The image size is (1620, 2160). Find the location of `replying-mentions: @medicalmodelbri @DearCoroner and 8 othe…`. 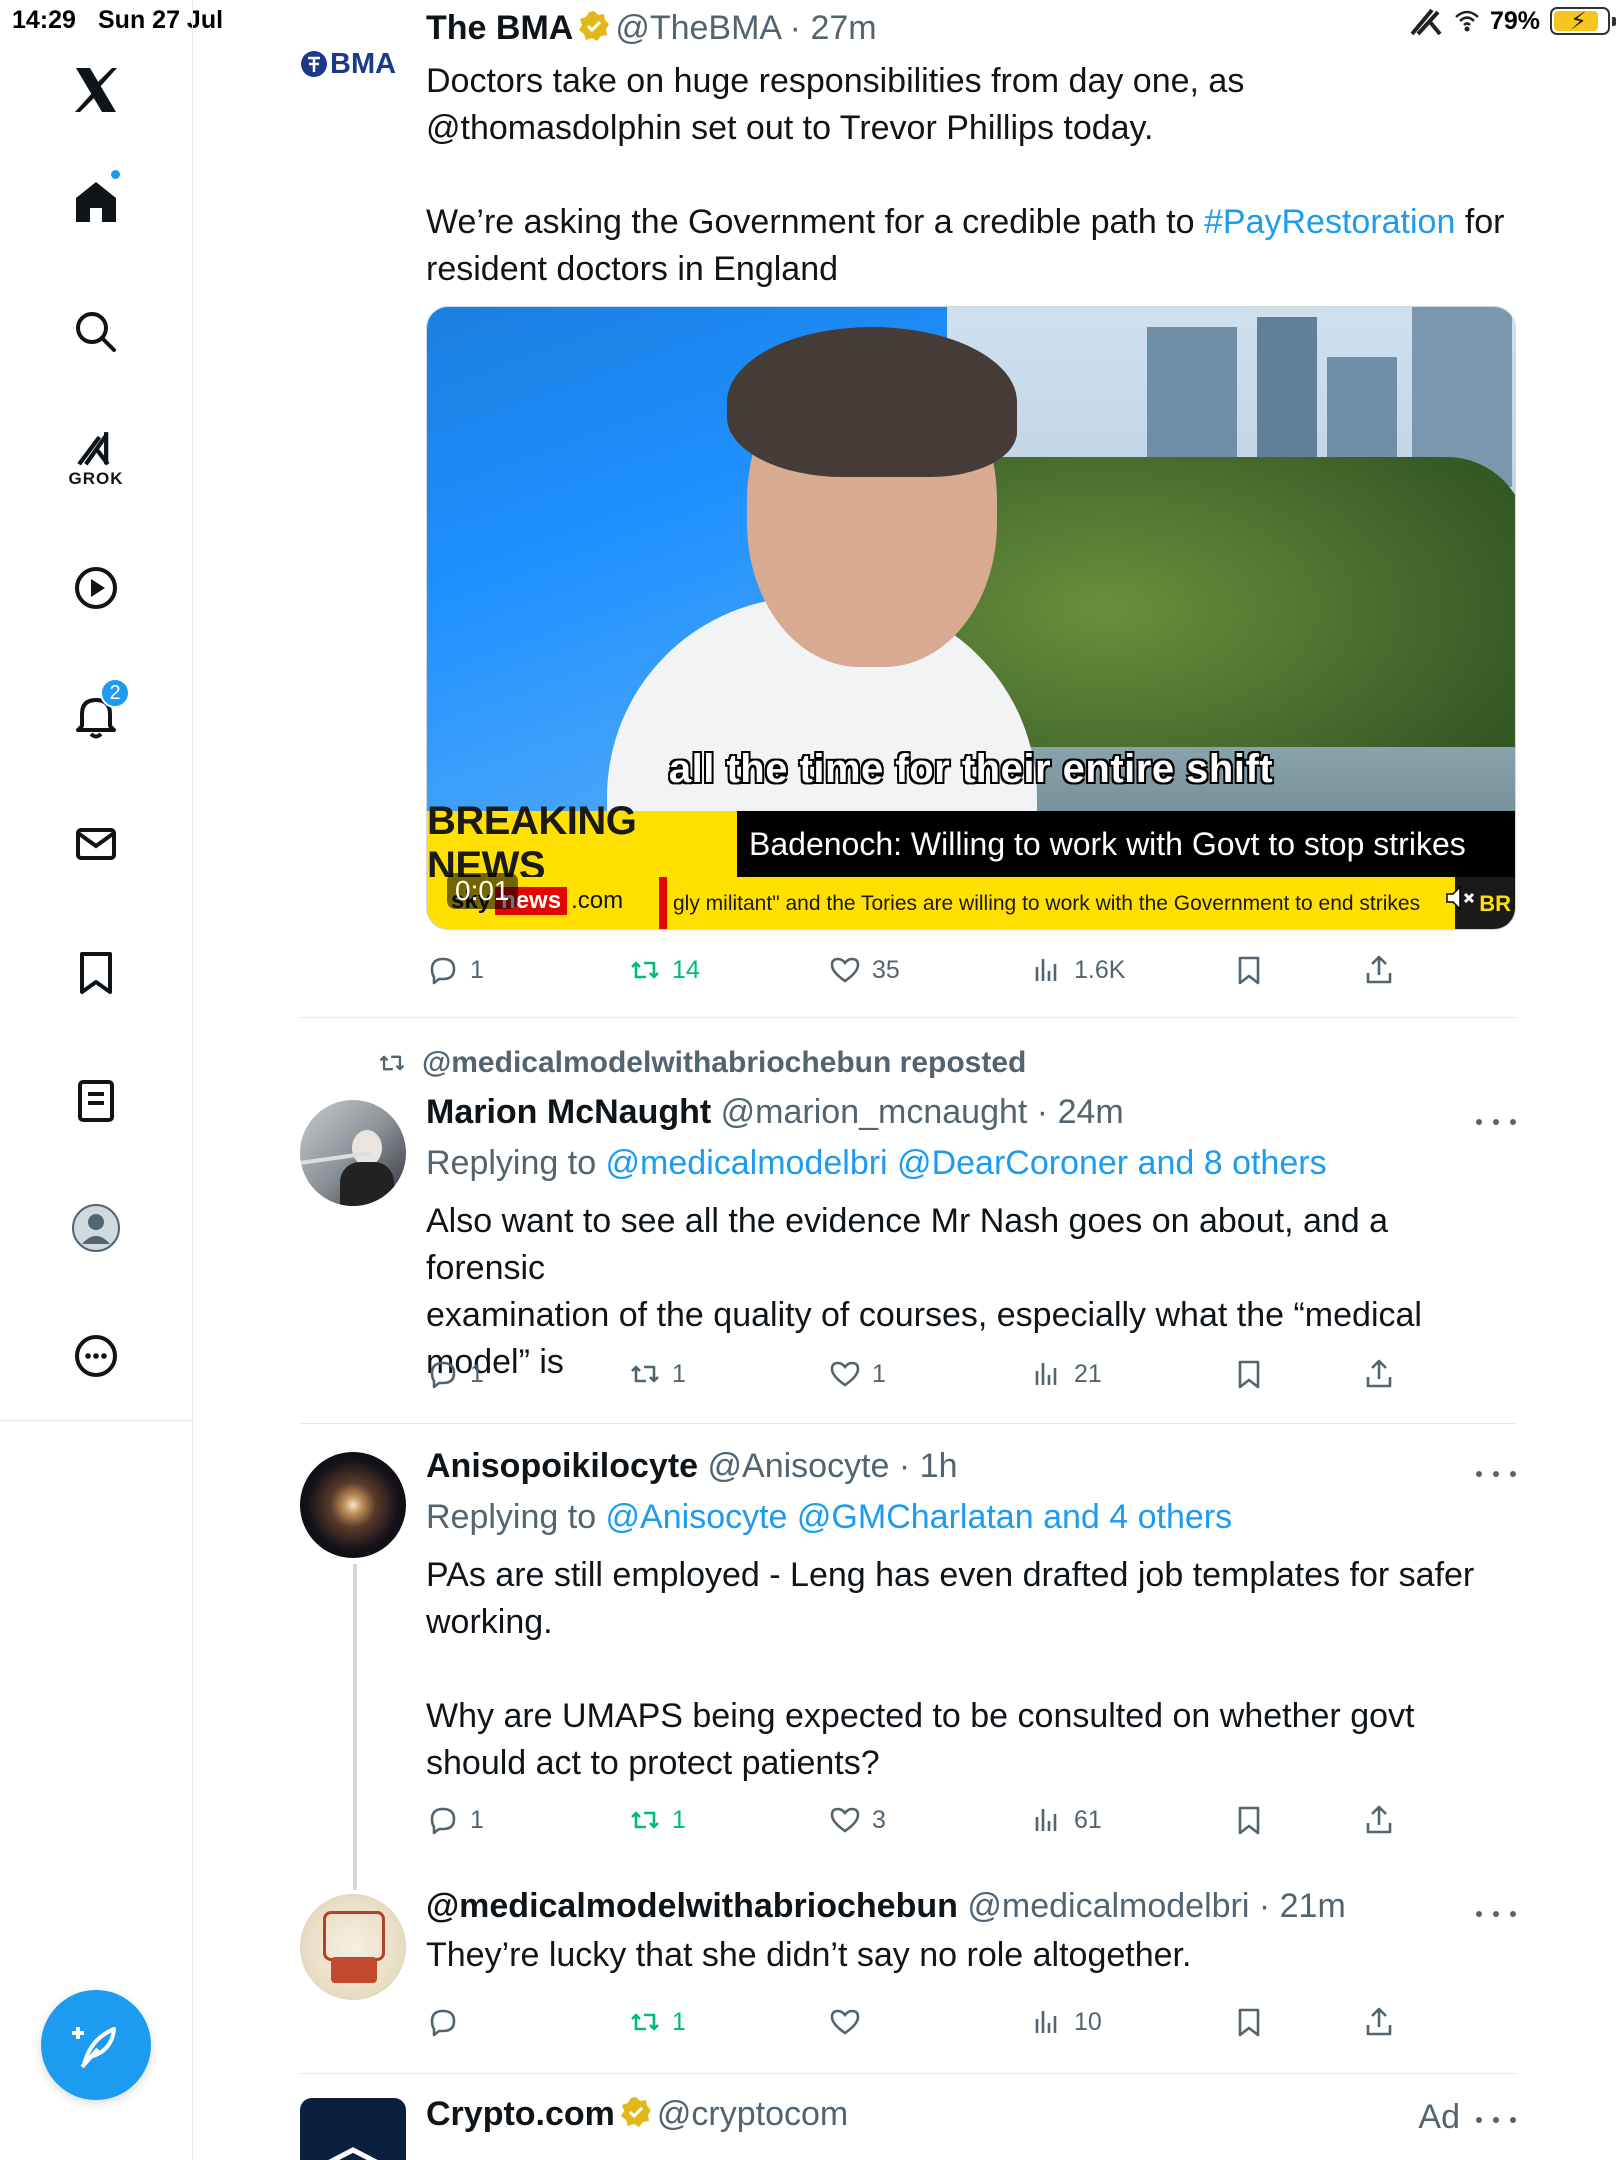

replying-mentions: @medicalmodelbri @DearCoroner and 8 othe… is located at coordinates (966, 1163).